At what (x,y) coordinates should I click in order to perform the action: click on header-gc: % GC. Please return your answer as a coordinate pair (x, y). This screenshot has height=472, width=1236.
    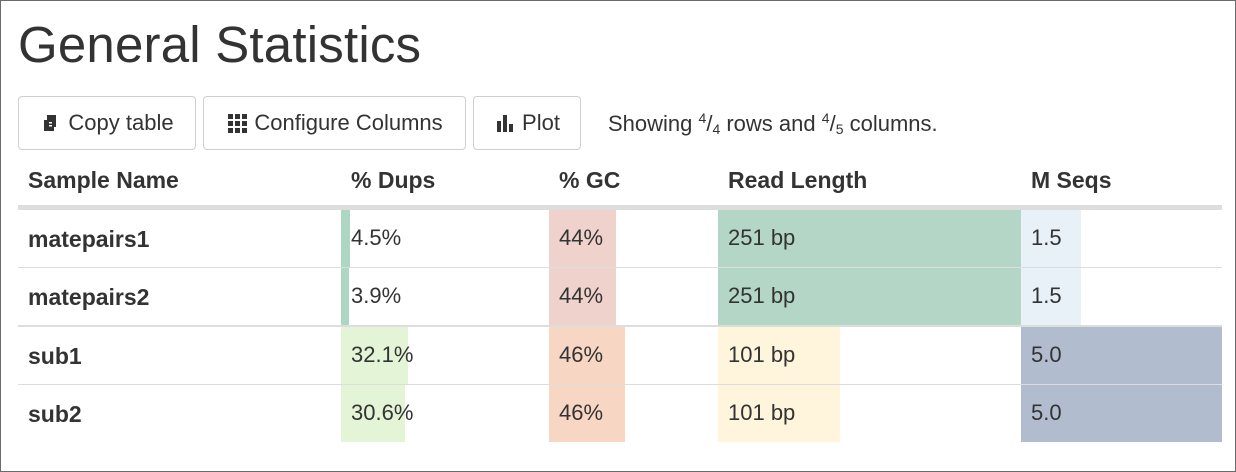
    Looking at the image, I should click on (589, 180).